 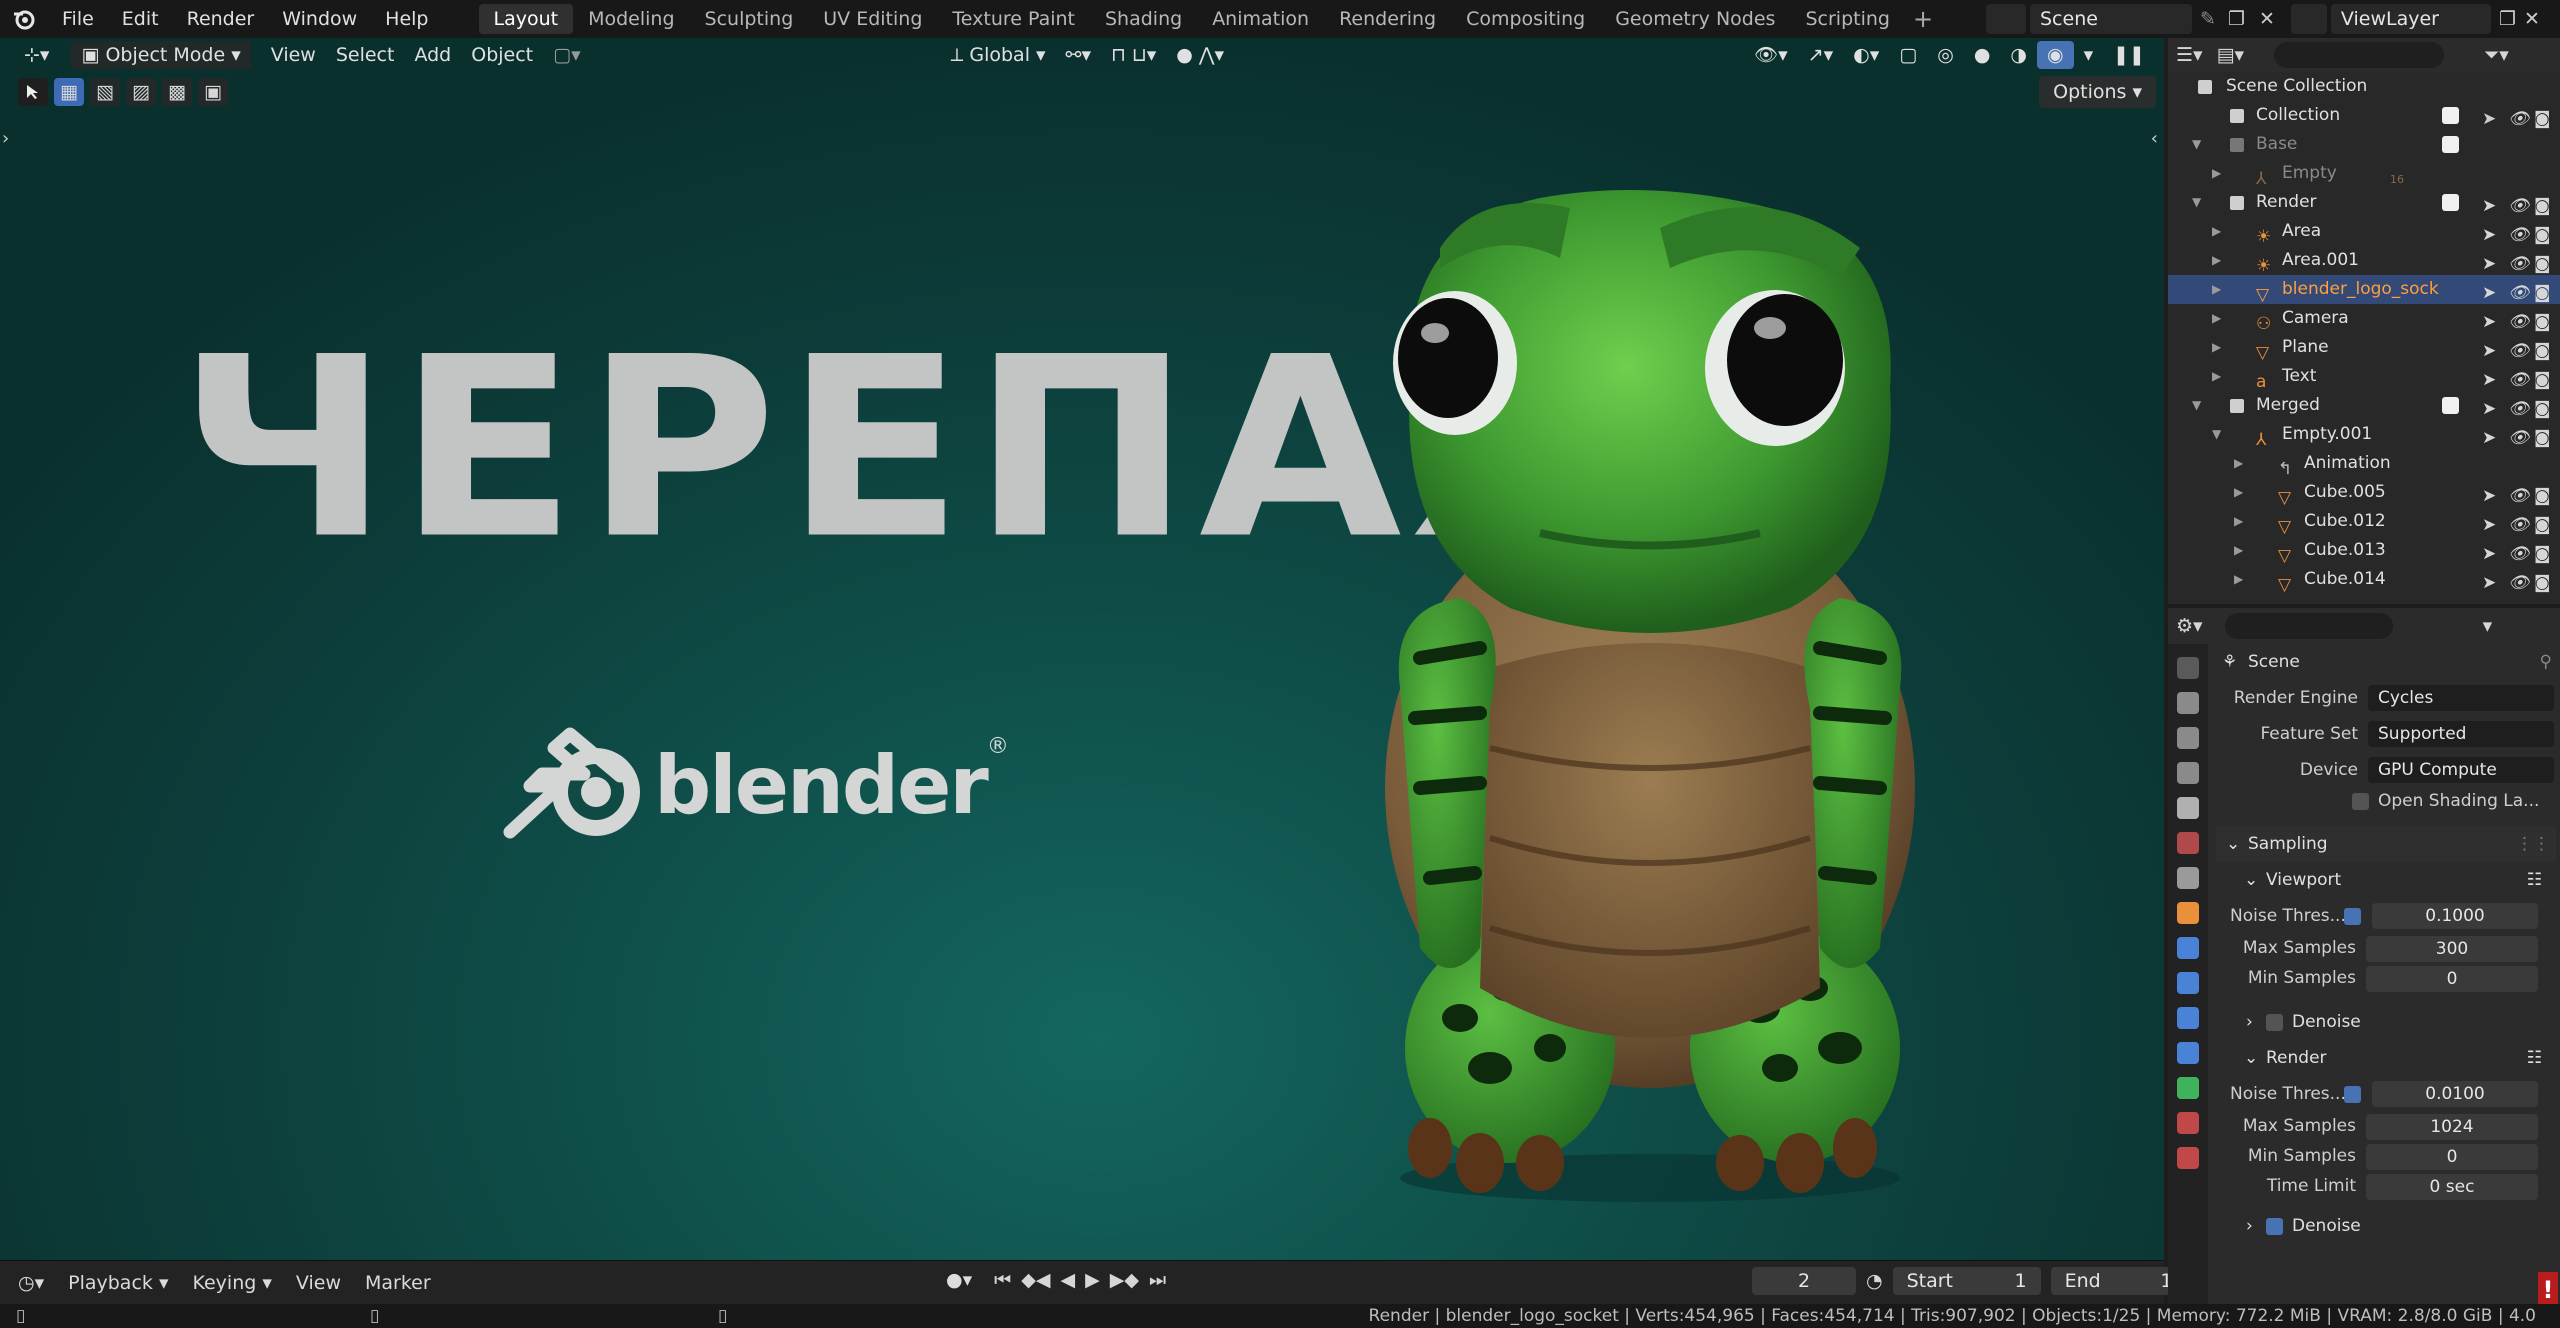 What do you see at coordinates (1157, 1280) in the screenshot?
I see `jump-end-icon: ⏭` at bounding box center [1157, 1280].